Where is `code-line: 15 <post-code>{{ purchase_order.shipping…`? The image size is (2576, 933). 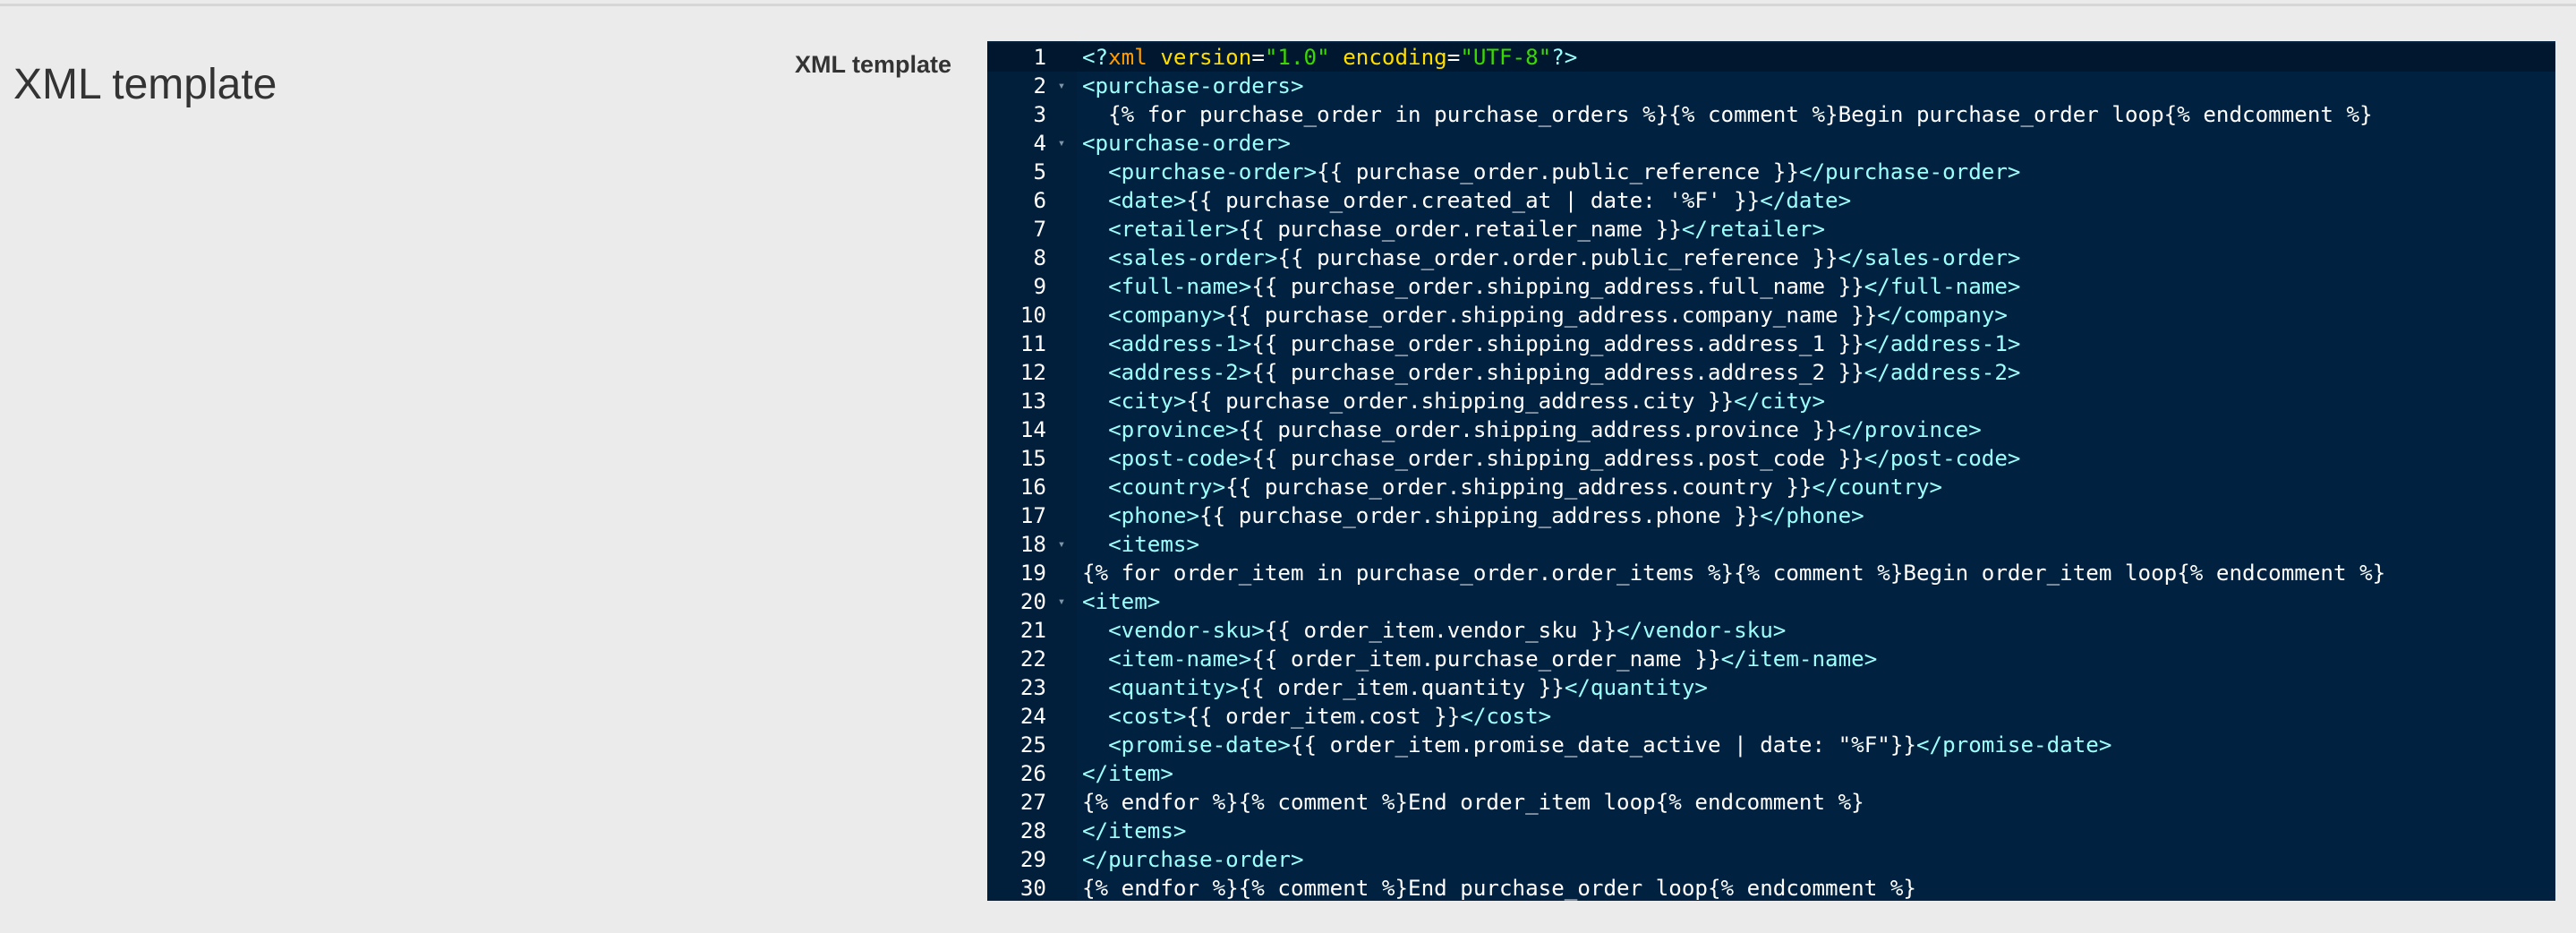
code-line: 15 <post-code>{{ purchase_order.shipping… is located at coordinates (1771, 458).